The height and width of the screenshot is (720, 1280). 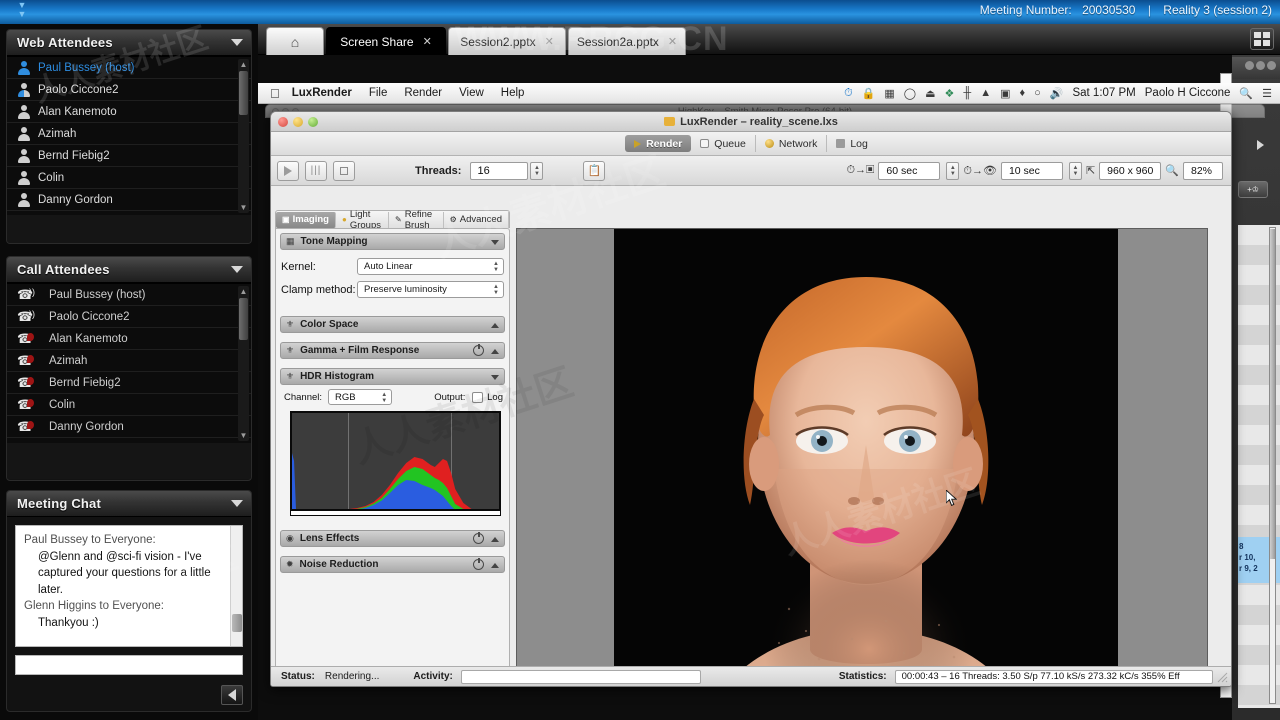 What do you see at coordinates (386, 41) in the screenshot?
I see `tab-screen-share: Screen Share ✕` at bounding box center [386, 41].